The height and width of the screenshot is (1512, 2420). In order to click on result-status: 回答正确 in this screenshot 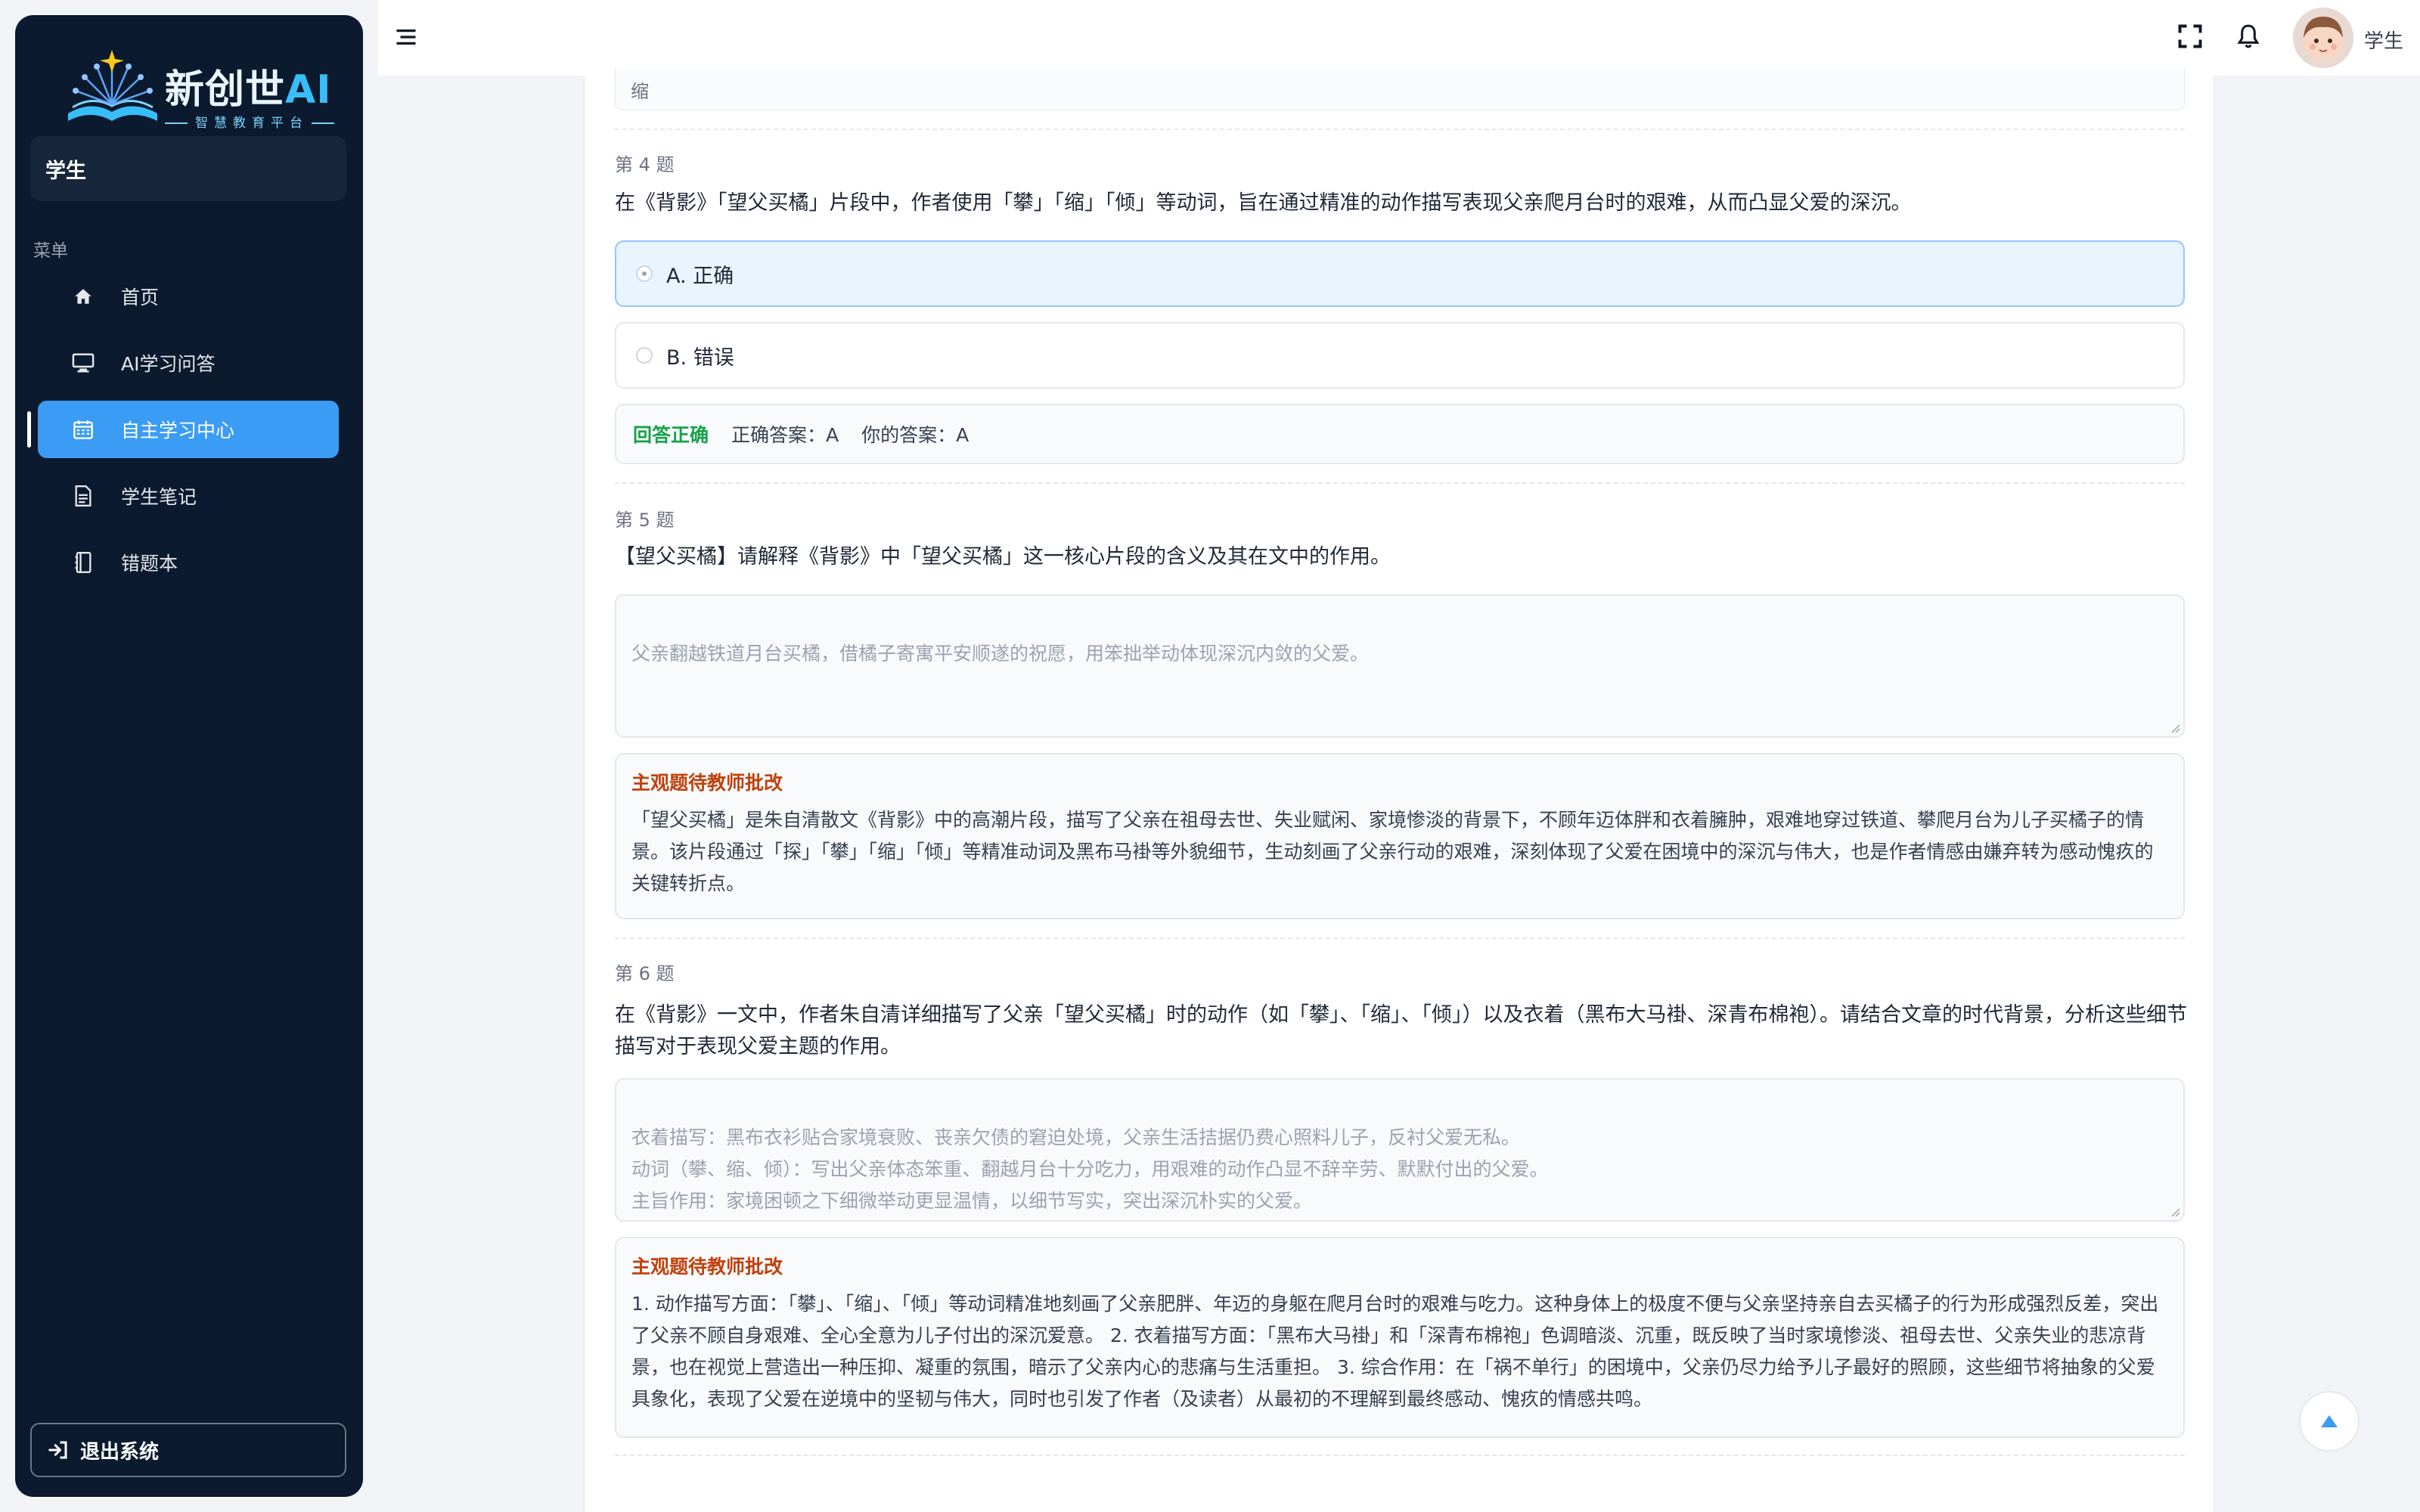, I will do `click(671, 435)`.